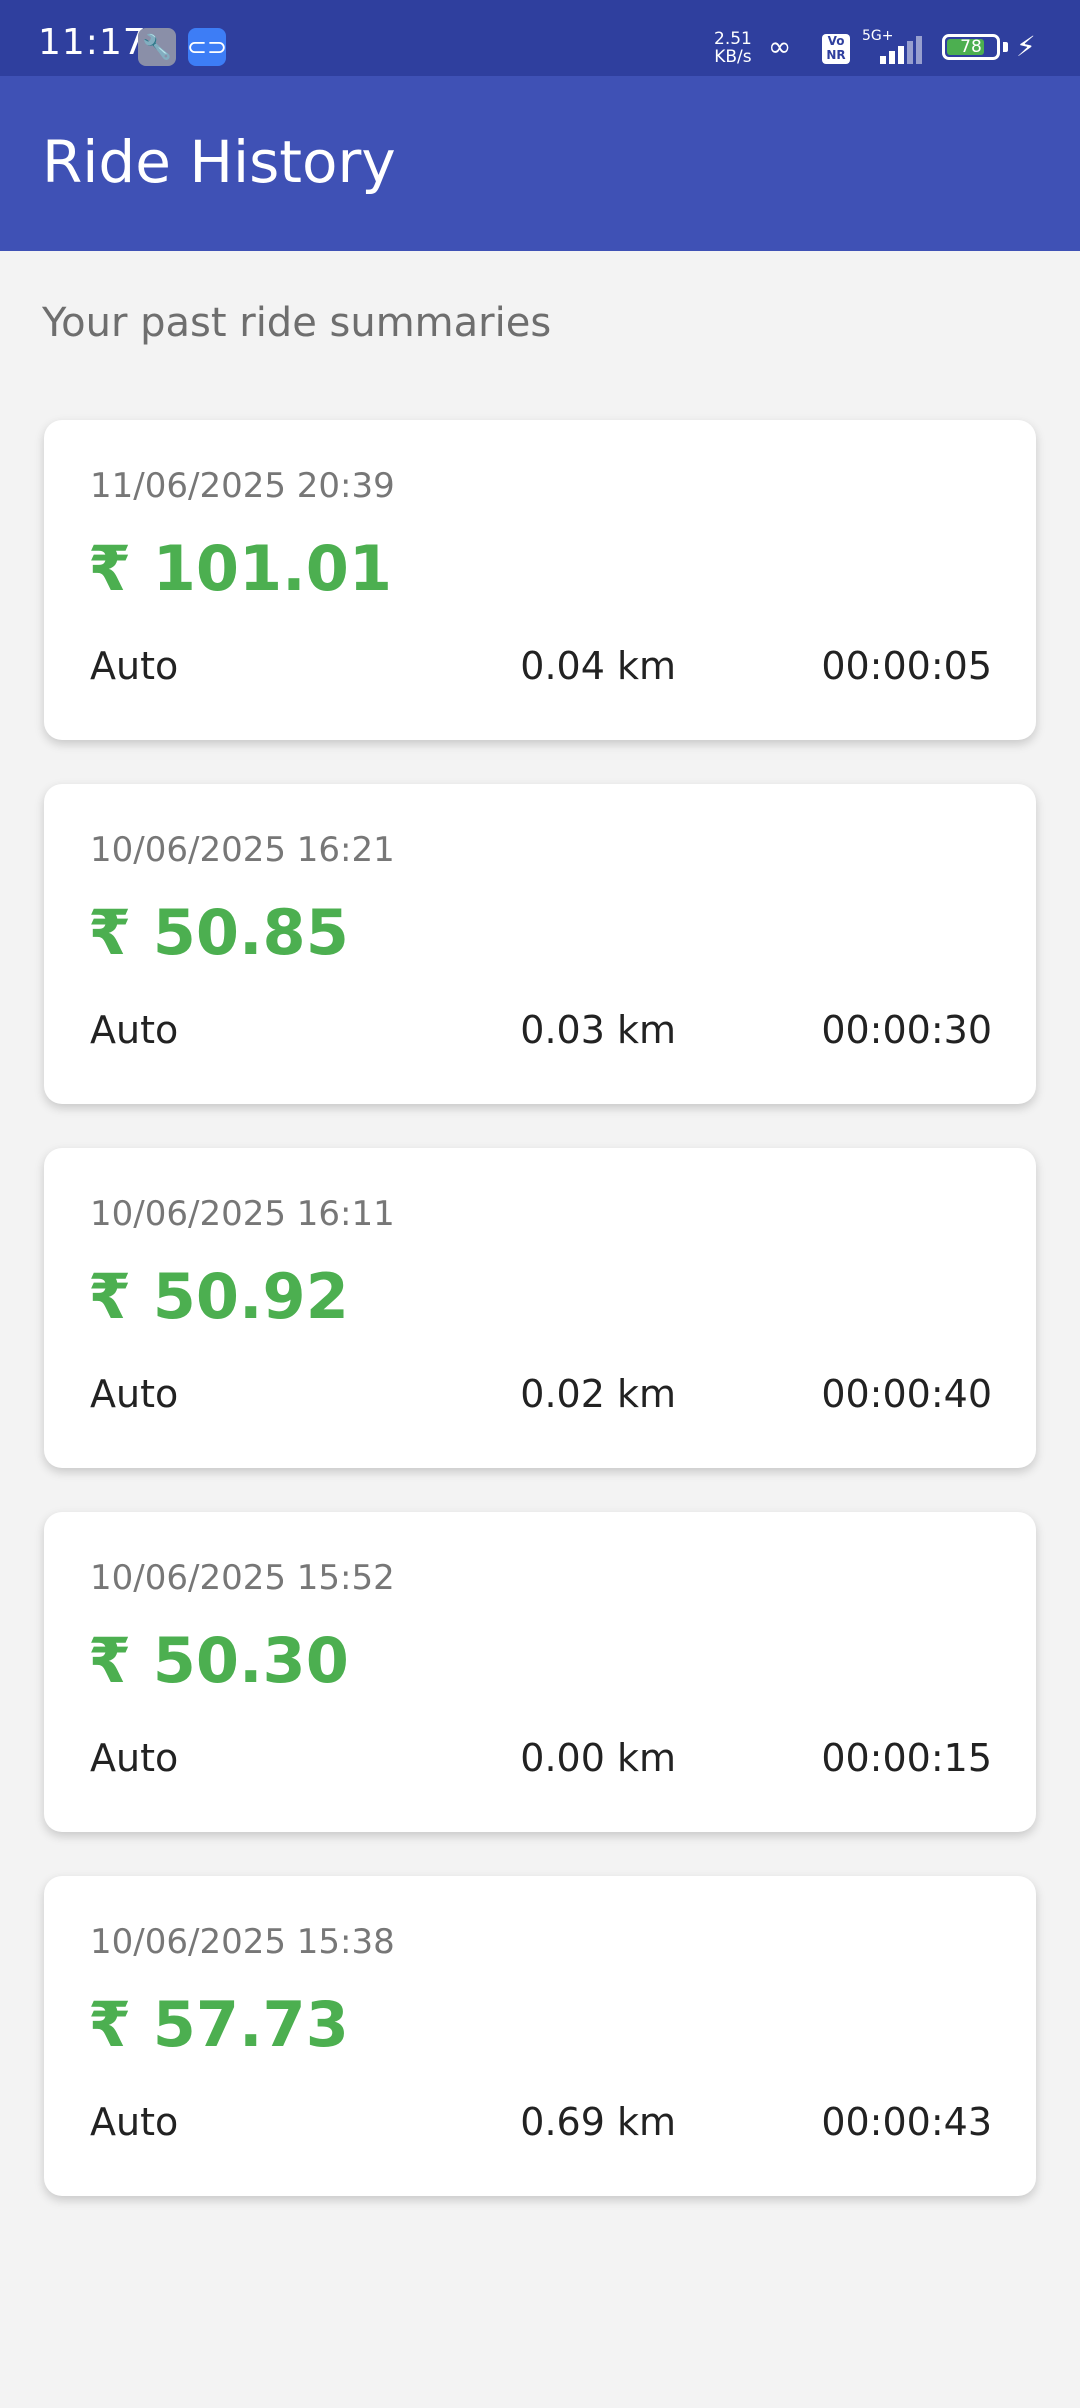 Image resolution: width=1080 pixels, height=2408 pixels. Describe the element at coordinates (540, 163) in the screenshot. I see `app-bar: Ride History` at that location.